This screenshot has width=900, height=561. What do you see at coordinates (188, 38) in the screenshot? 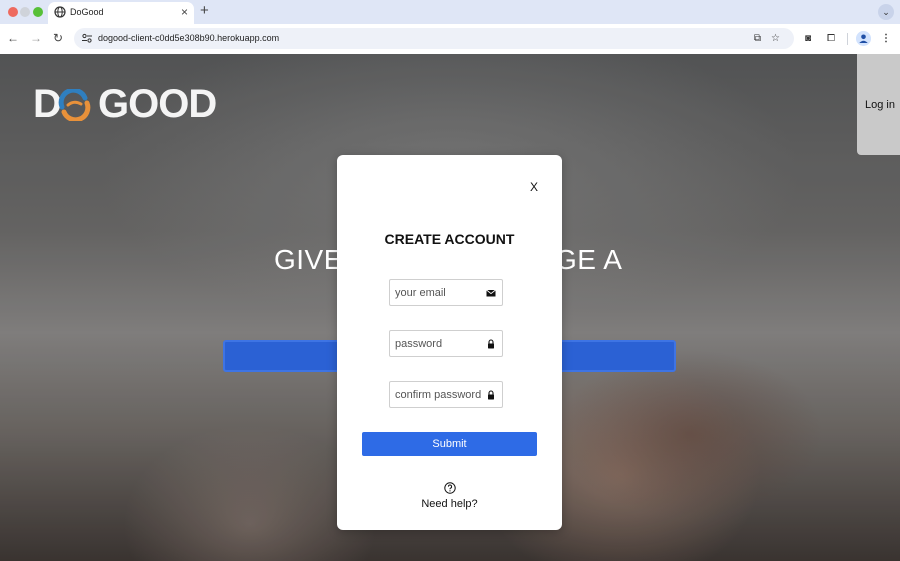
I see `url-text: dogood-client-c0dd5e308b90.herokuapp.com` at bounding box center [188, 38].